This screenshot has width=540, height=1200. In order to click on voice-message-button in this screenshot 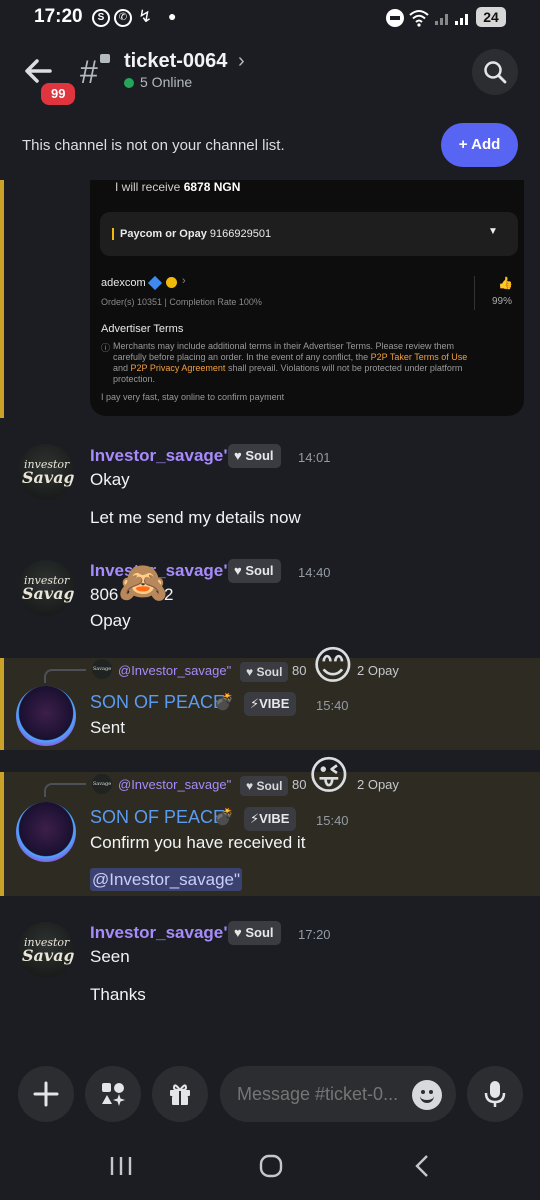, I will do `click(495, 1094)`.